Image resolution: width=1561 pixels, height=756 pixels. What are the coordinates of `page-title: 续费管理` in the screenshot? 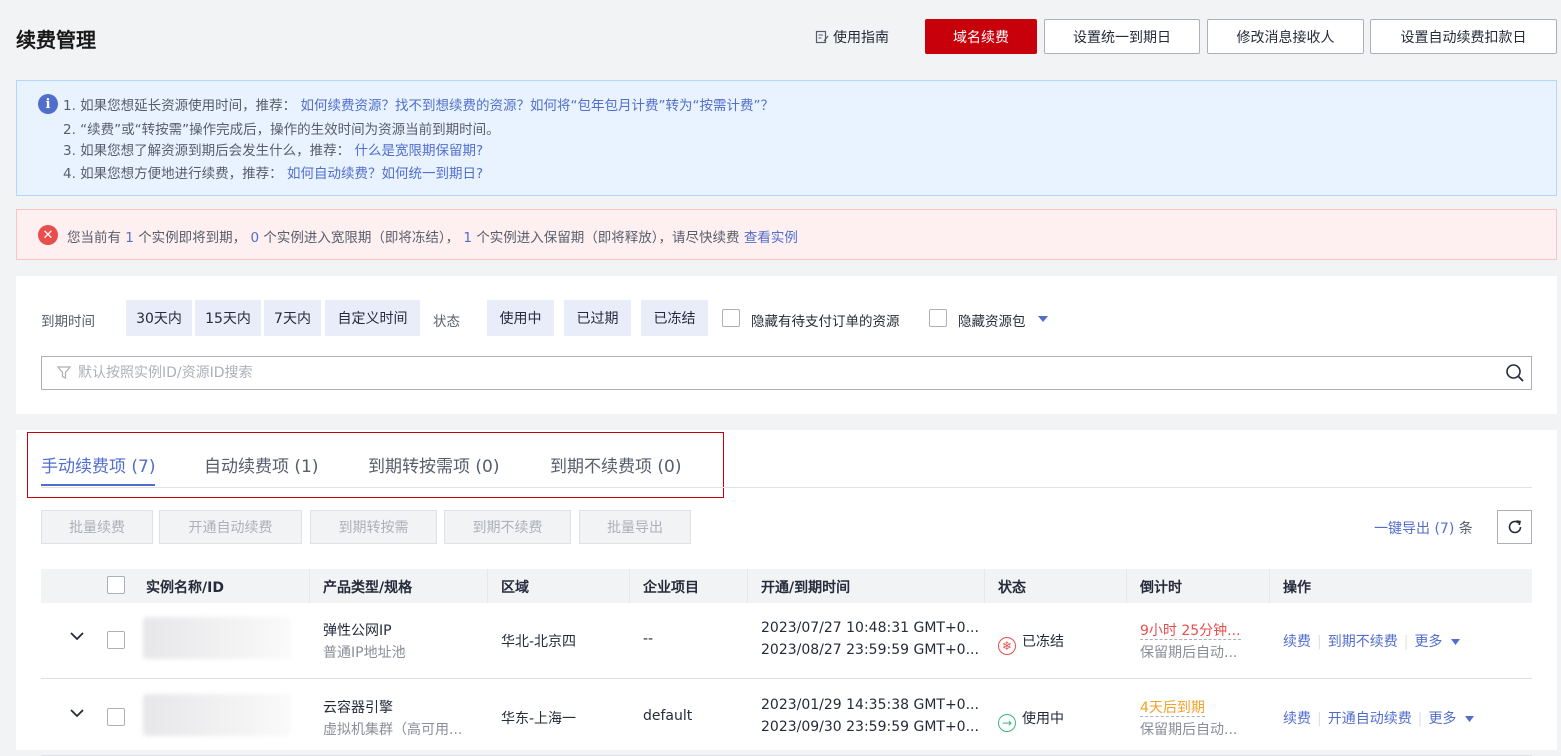 It's located at (56, 40).